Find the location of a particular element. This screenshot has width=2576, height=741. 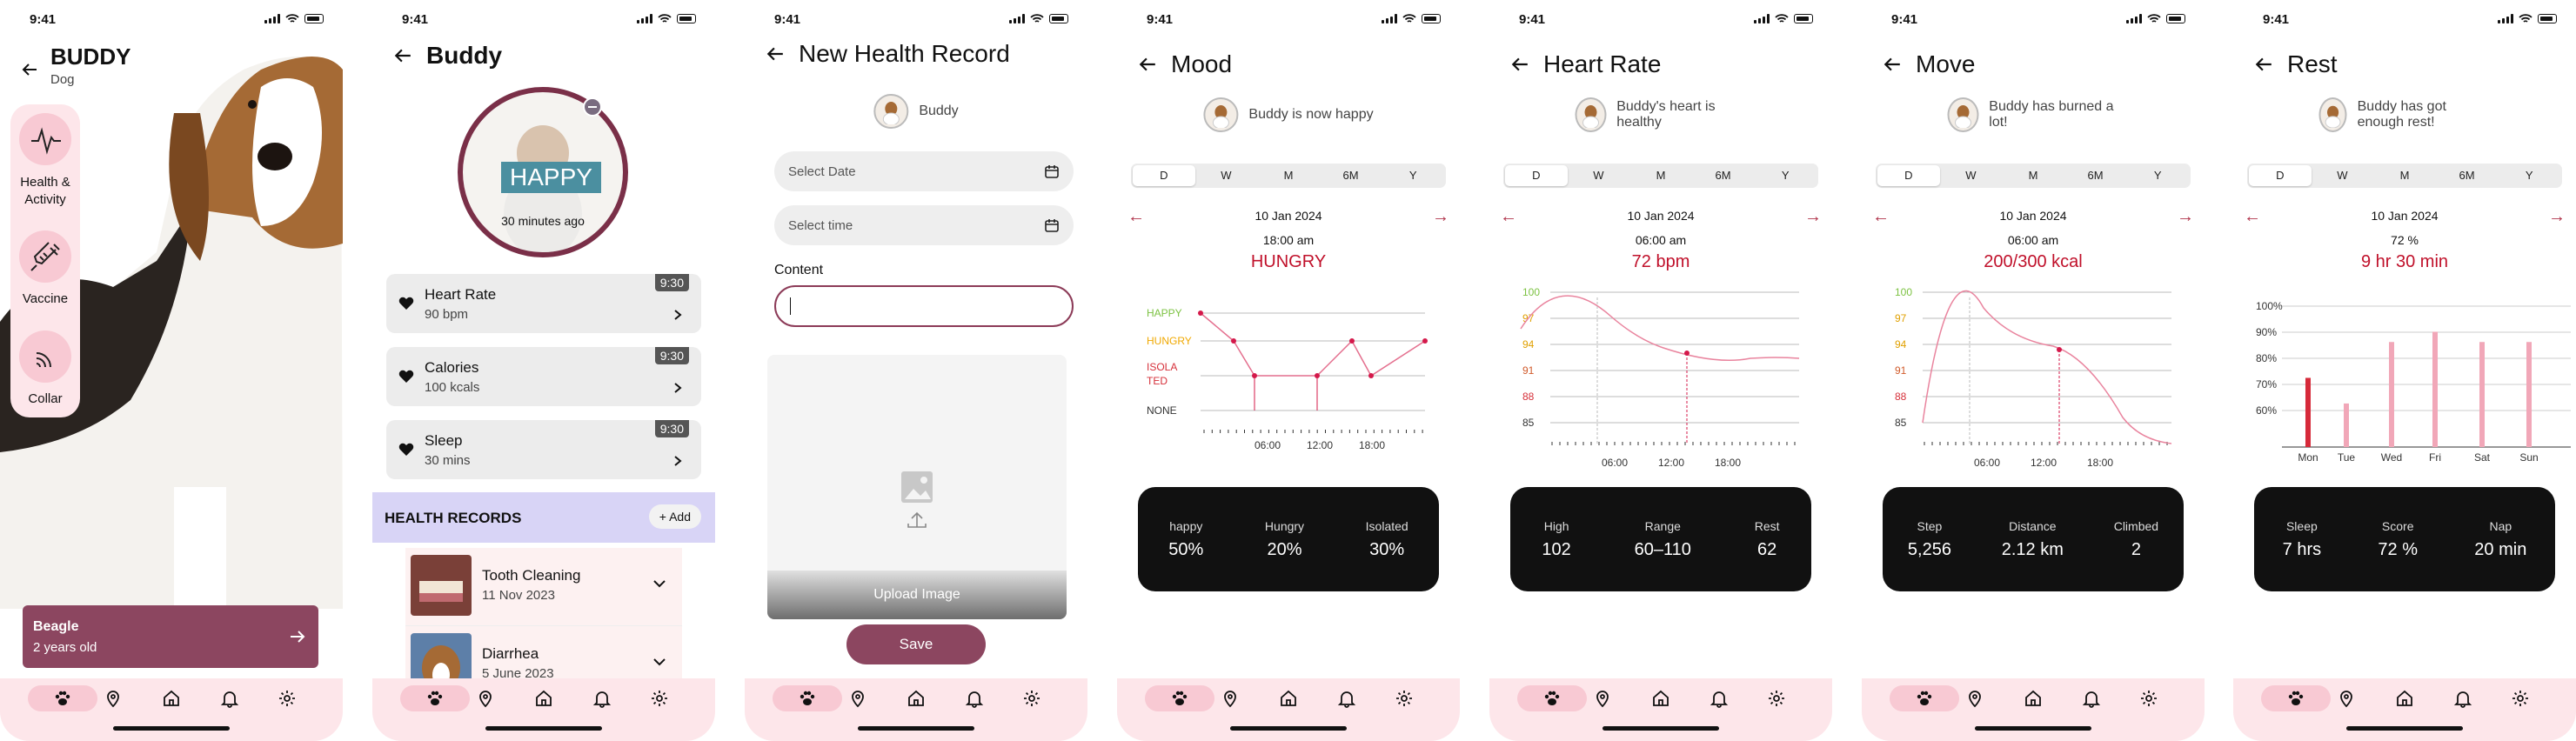

add-record-button: + Add is located at coordinates (674, 516).